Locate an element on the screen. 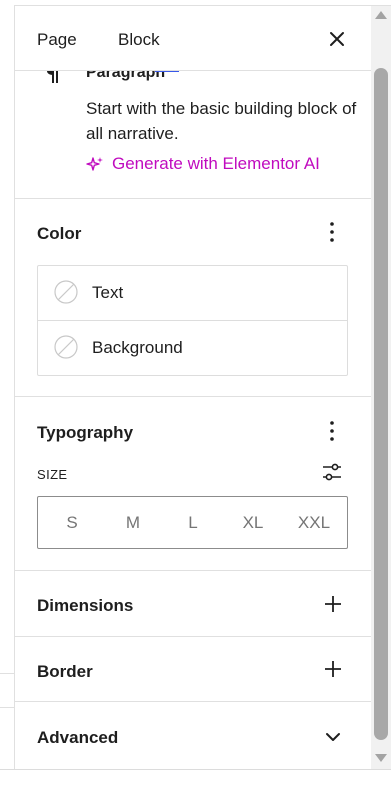 The height and width of the screenshot is (796, 391). advanced-section-title: Advanced is located at coordinates (77, 738).